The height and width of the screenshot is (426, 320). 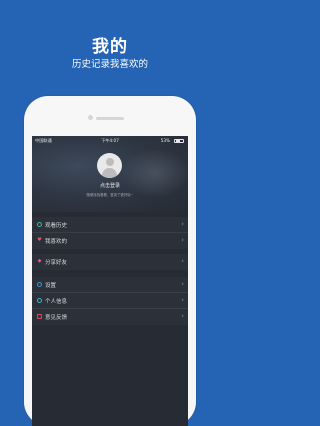 What do you see at coordinates (39, 240) in the screenshot?
I see `heart-icon: ♥` at bounding box center [39, 240].